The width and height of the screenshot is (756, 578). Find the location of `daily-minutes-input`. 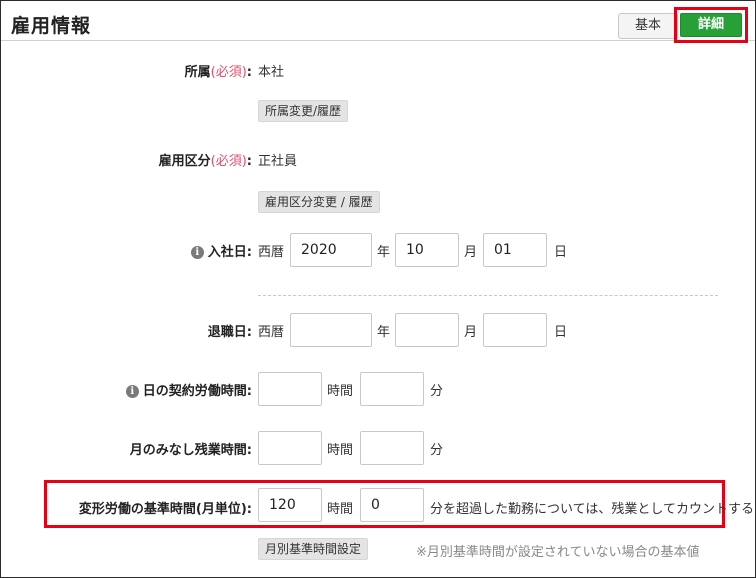

daily-minutes-input is located at coordinates (392, 389).